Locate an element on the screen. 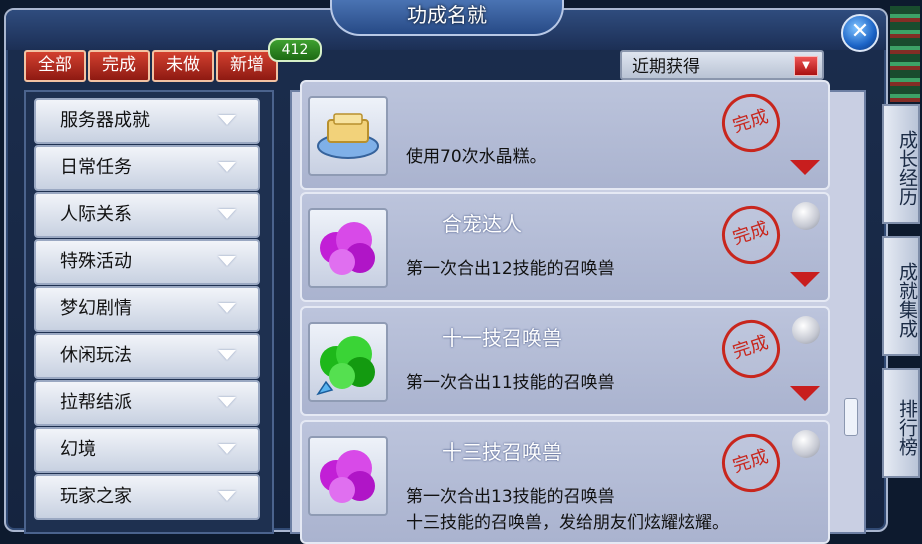 The height and width of the screenshot is (544, 922). filter-undone-button: 未做 is located at coordinates (183, 66).